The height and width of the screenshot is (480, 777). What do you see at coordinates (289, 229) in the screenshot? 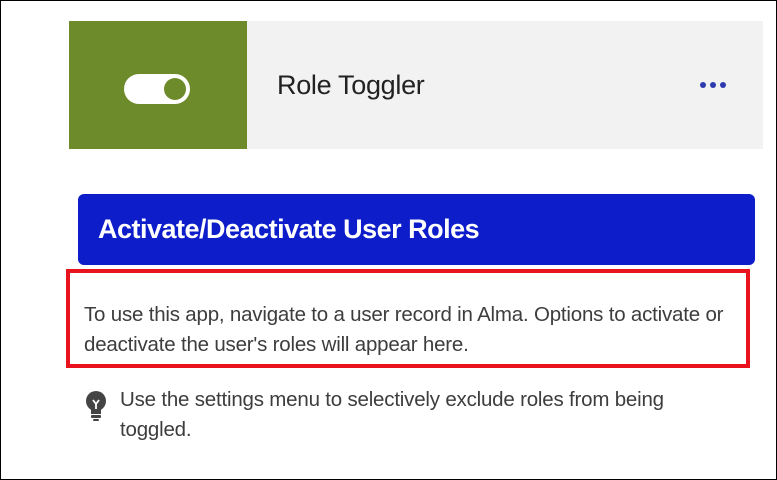
I see `banner-title: Activate/Deactivate User Roles` at bounding box center [289, 229].